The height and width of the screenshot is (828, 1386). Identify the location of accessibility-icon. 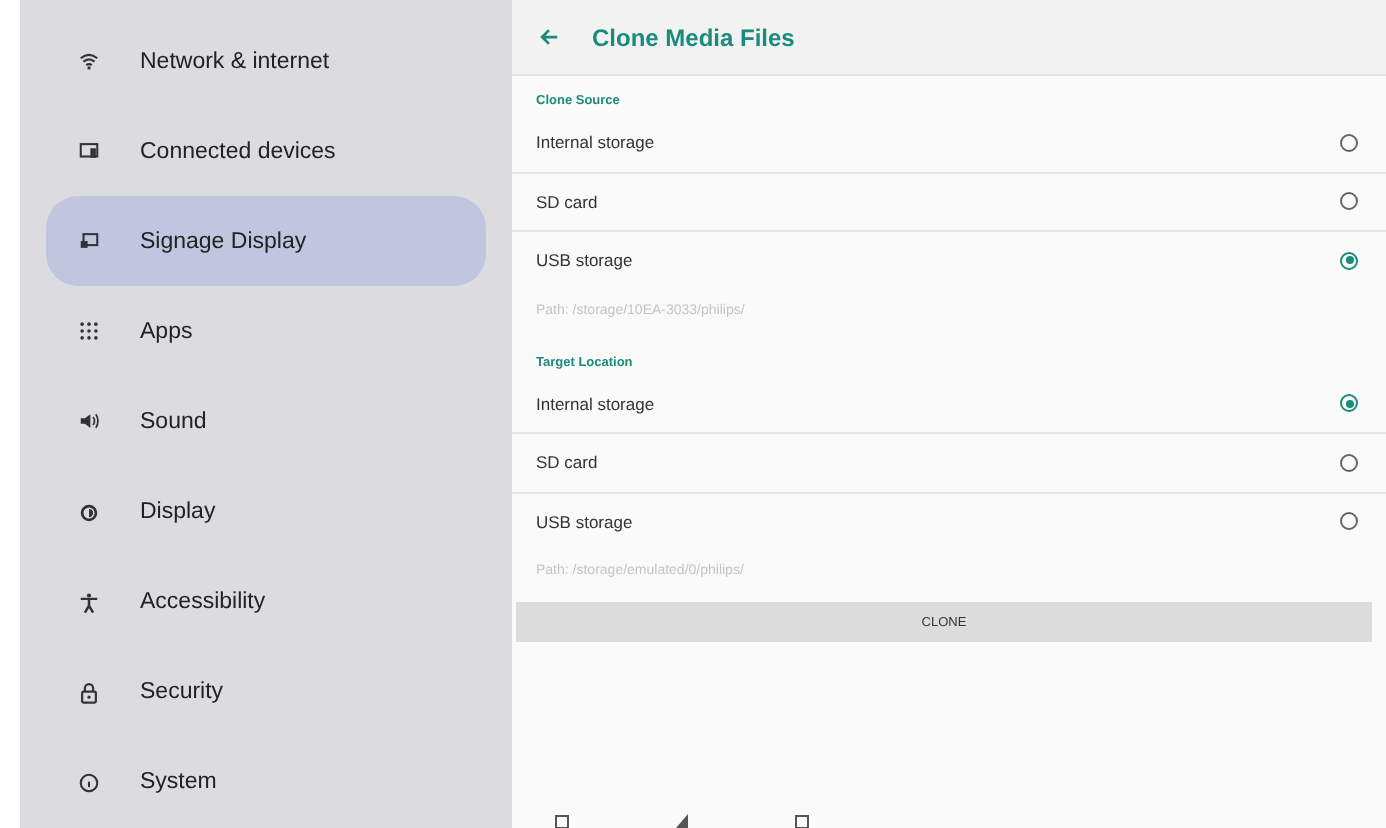
(89, 602).